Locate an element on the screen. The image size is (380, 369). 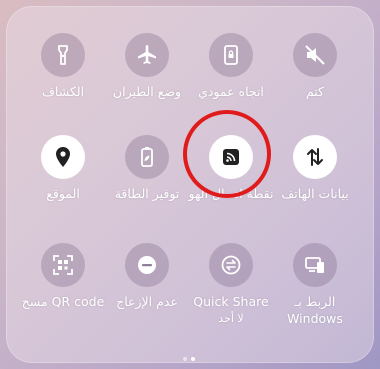
flashlight-toggle is located at coordinates (63, 55).